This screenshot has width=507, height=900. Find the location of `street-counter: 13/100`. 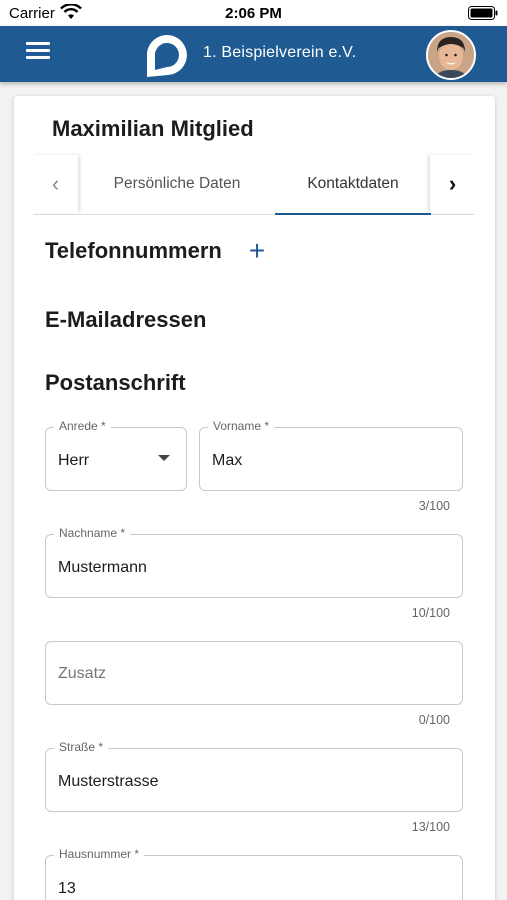

street-counter: 13/100 is located at coordinates (430, 827).